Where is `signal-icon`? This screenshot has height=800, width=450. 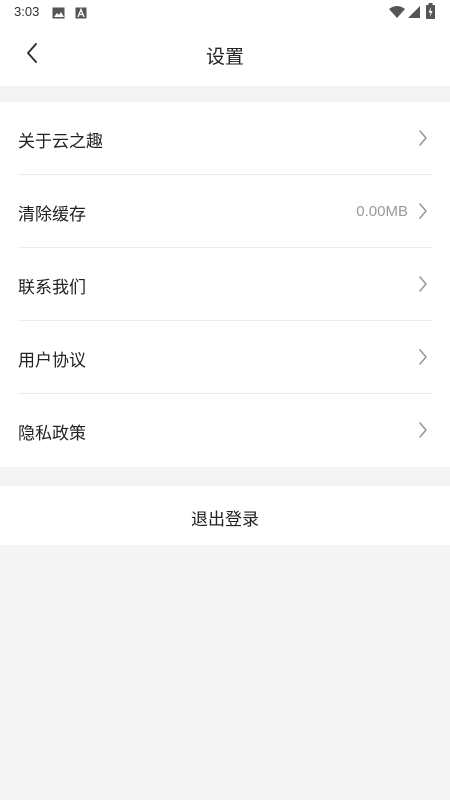
signal-icon is located at coordinates (414, 13).